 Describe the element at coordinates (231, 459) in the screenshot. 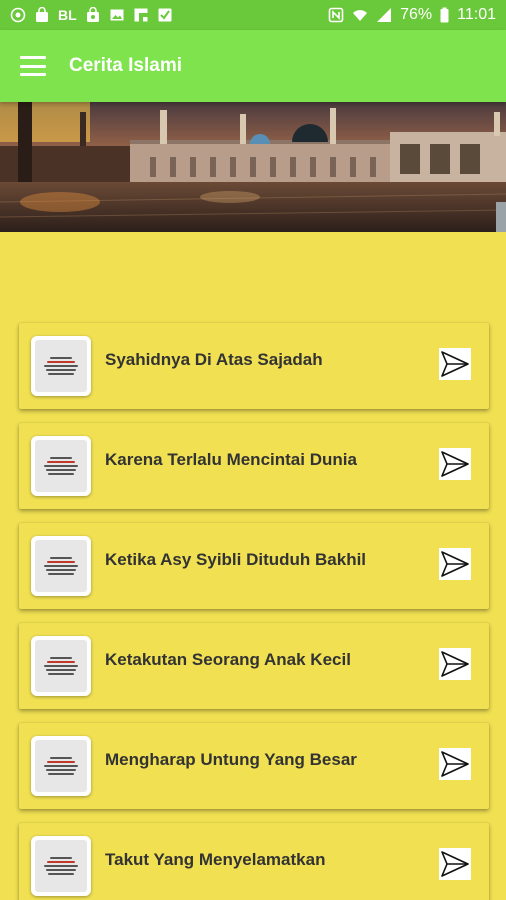

I see `story-title: Karena Terlalu Mencintai Dunia` at that location.